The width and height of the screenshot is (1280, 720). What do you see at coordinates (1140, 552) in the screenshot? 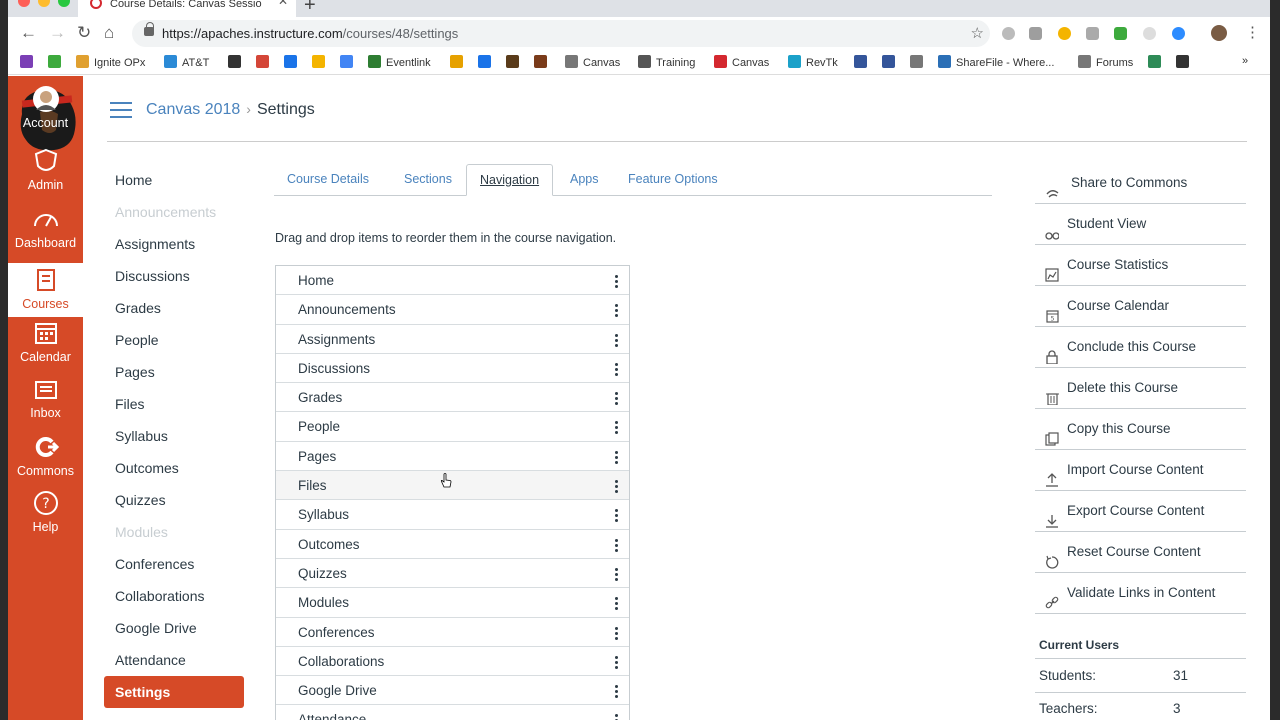
I see `sidebar-action-reset-course-content: Reset Course Content` at bounding box center [1140, 552].